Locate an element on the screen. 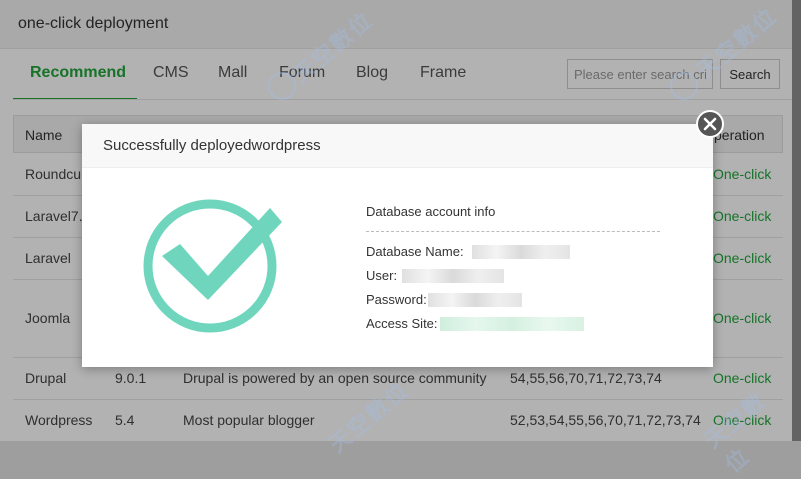 This screenshot has width=801, height=479. dialog-title: Successfully deployedwordpress is located at coordinates (212, 145).